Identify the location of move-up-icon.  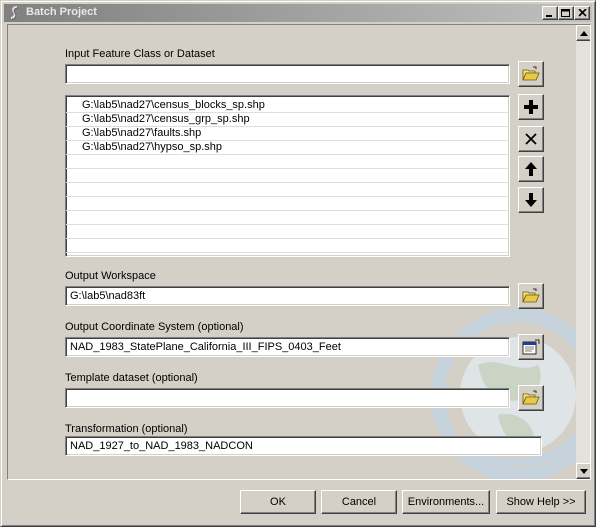
(531, 169).